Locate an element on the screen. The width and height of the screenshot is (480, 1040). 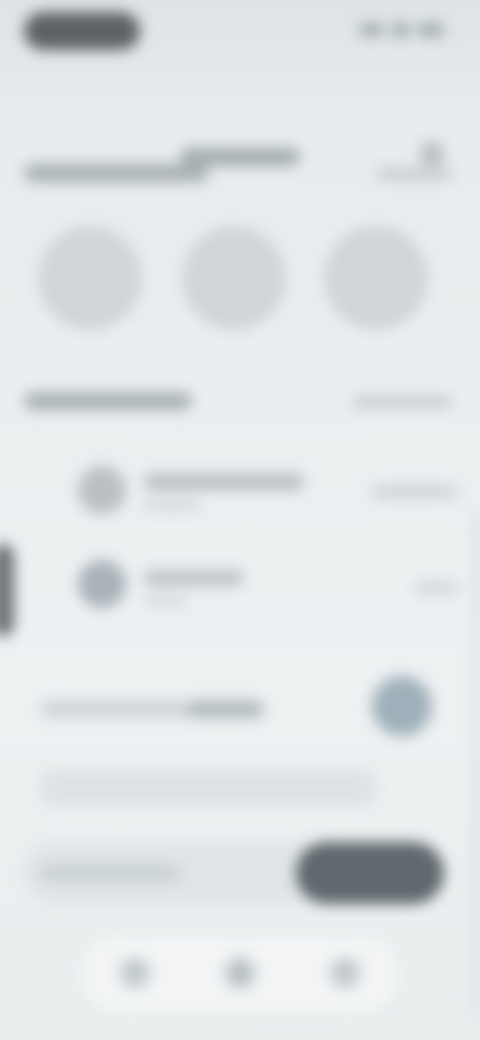
card-progress-strip is located at coordinates (208, 788).